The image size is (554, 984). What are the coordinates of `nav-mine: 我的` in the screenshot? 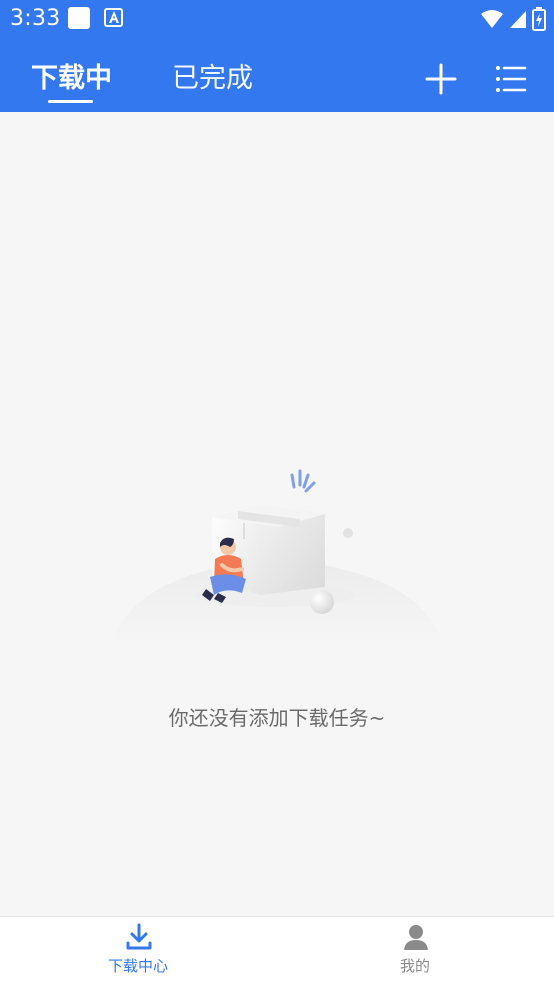 It's located at (415, 950).